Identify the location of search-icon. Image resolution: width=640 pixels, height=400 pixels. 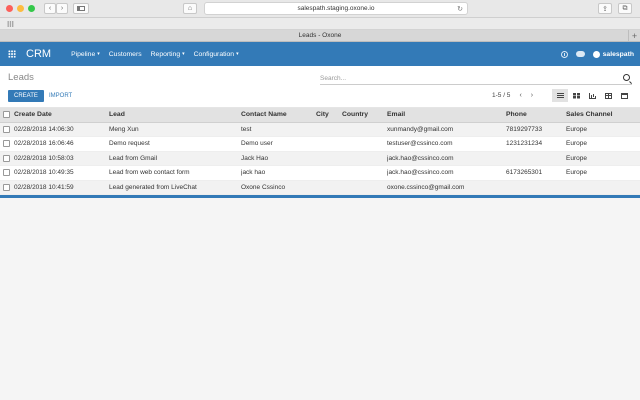
(626, 77).